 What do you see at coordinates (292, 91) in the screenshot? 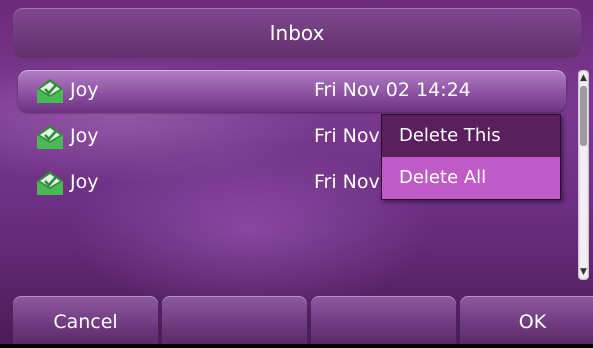
I see `message-row-1: Joy Fri Nov 02 14:24` at bounding box center [292, 91].